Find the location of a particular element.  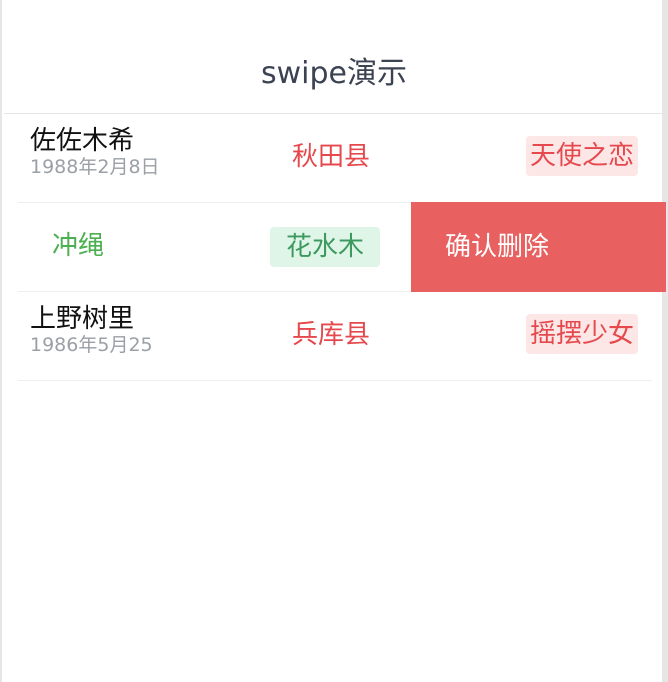

confirm-delete-button: 确认删除 is located at coordinates (538, 247).